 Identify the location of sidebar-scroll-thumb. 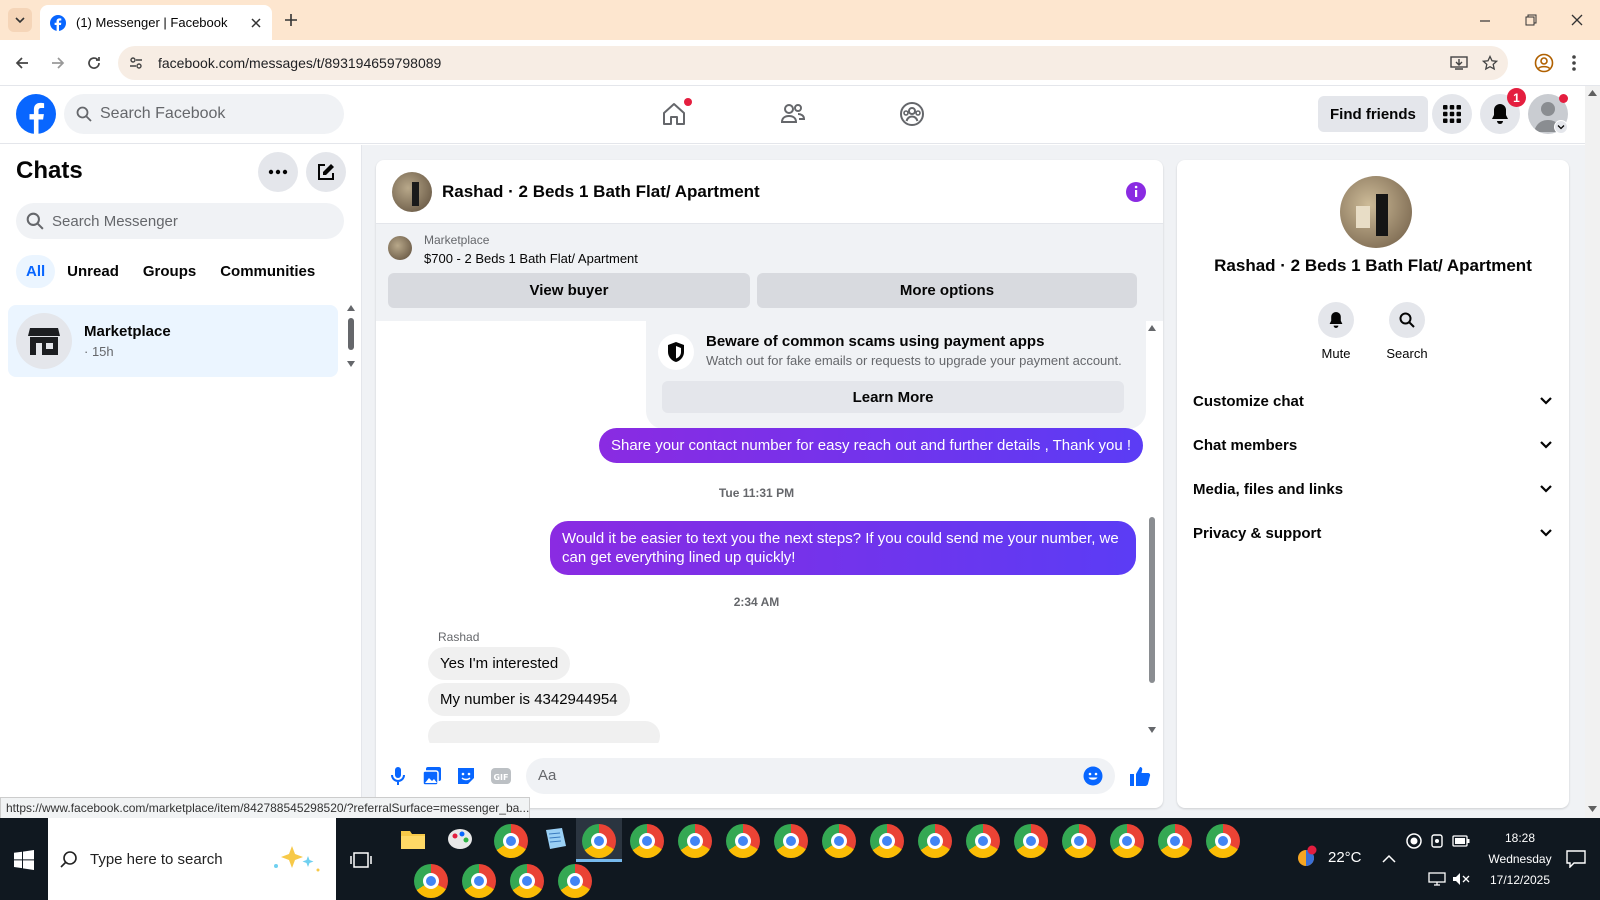
(351, 334).